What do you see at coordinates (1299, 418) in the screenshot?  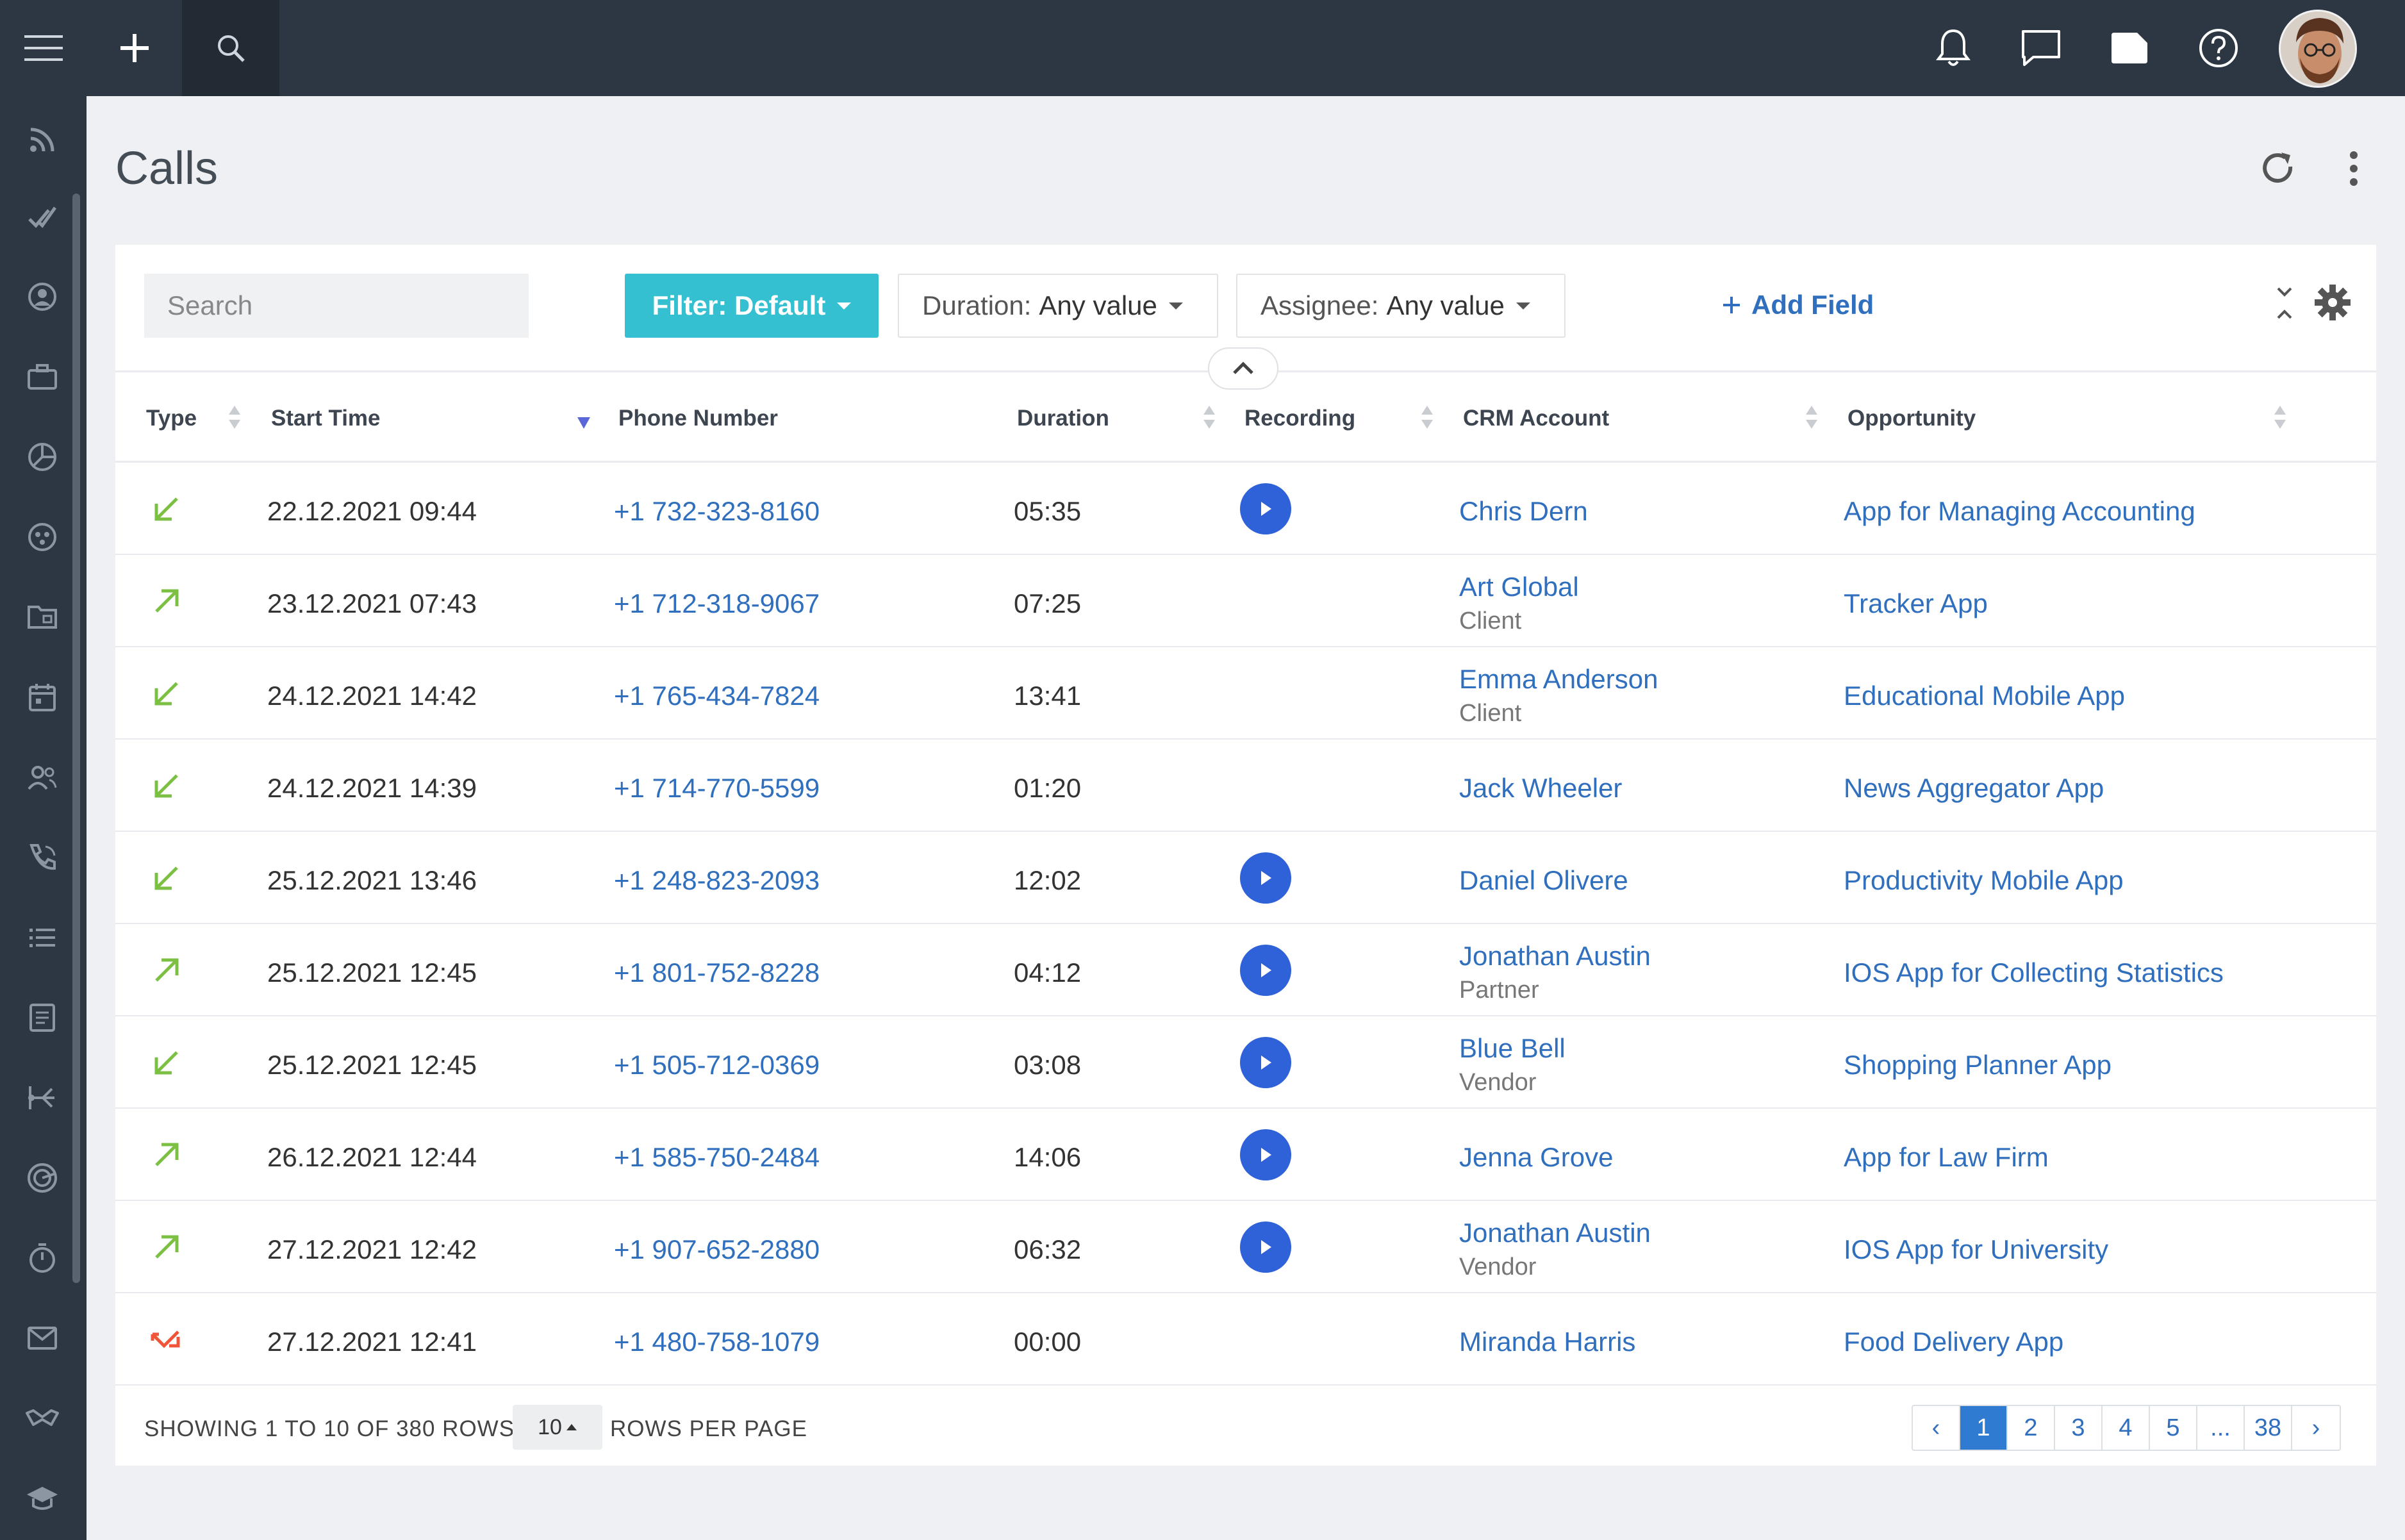 I see `column-header-recording: Recording` at bounding box center [1299, 418].